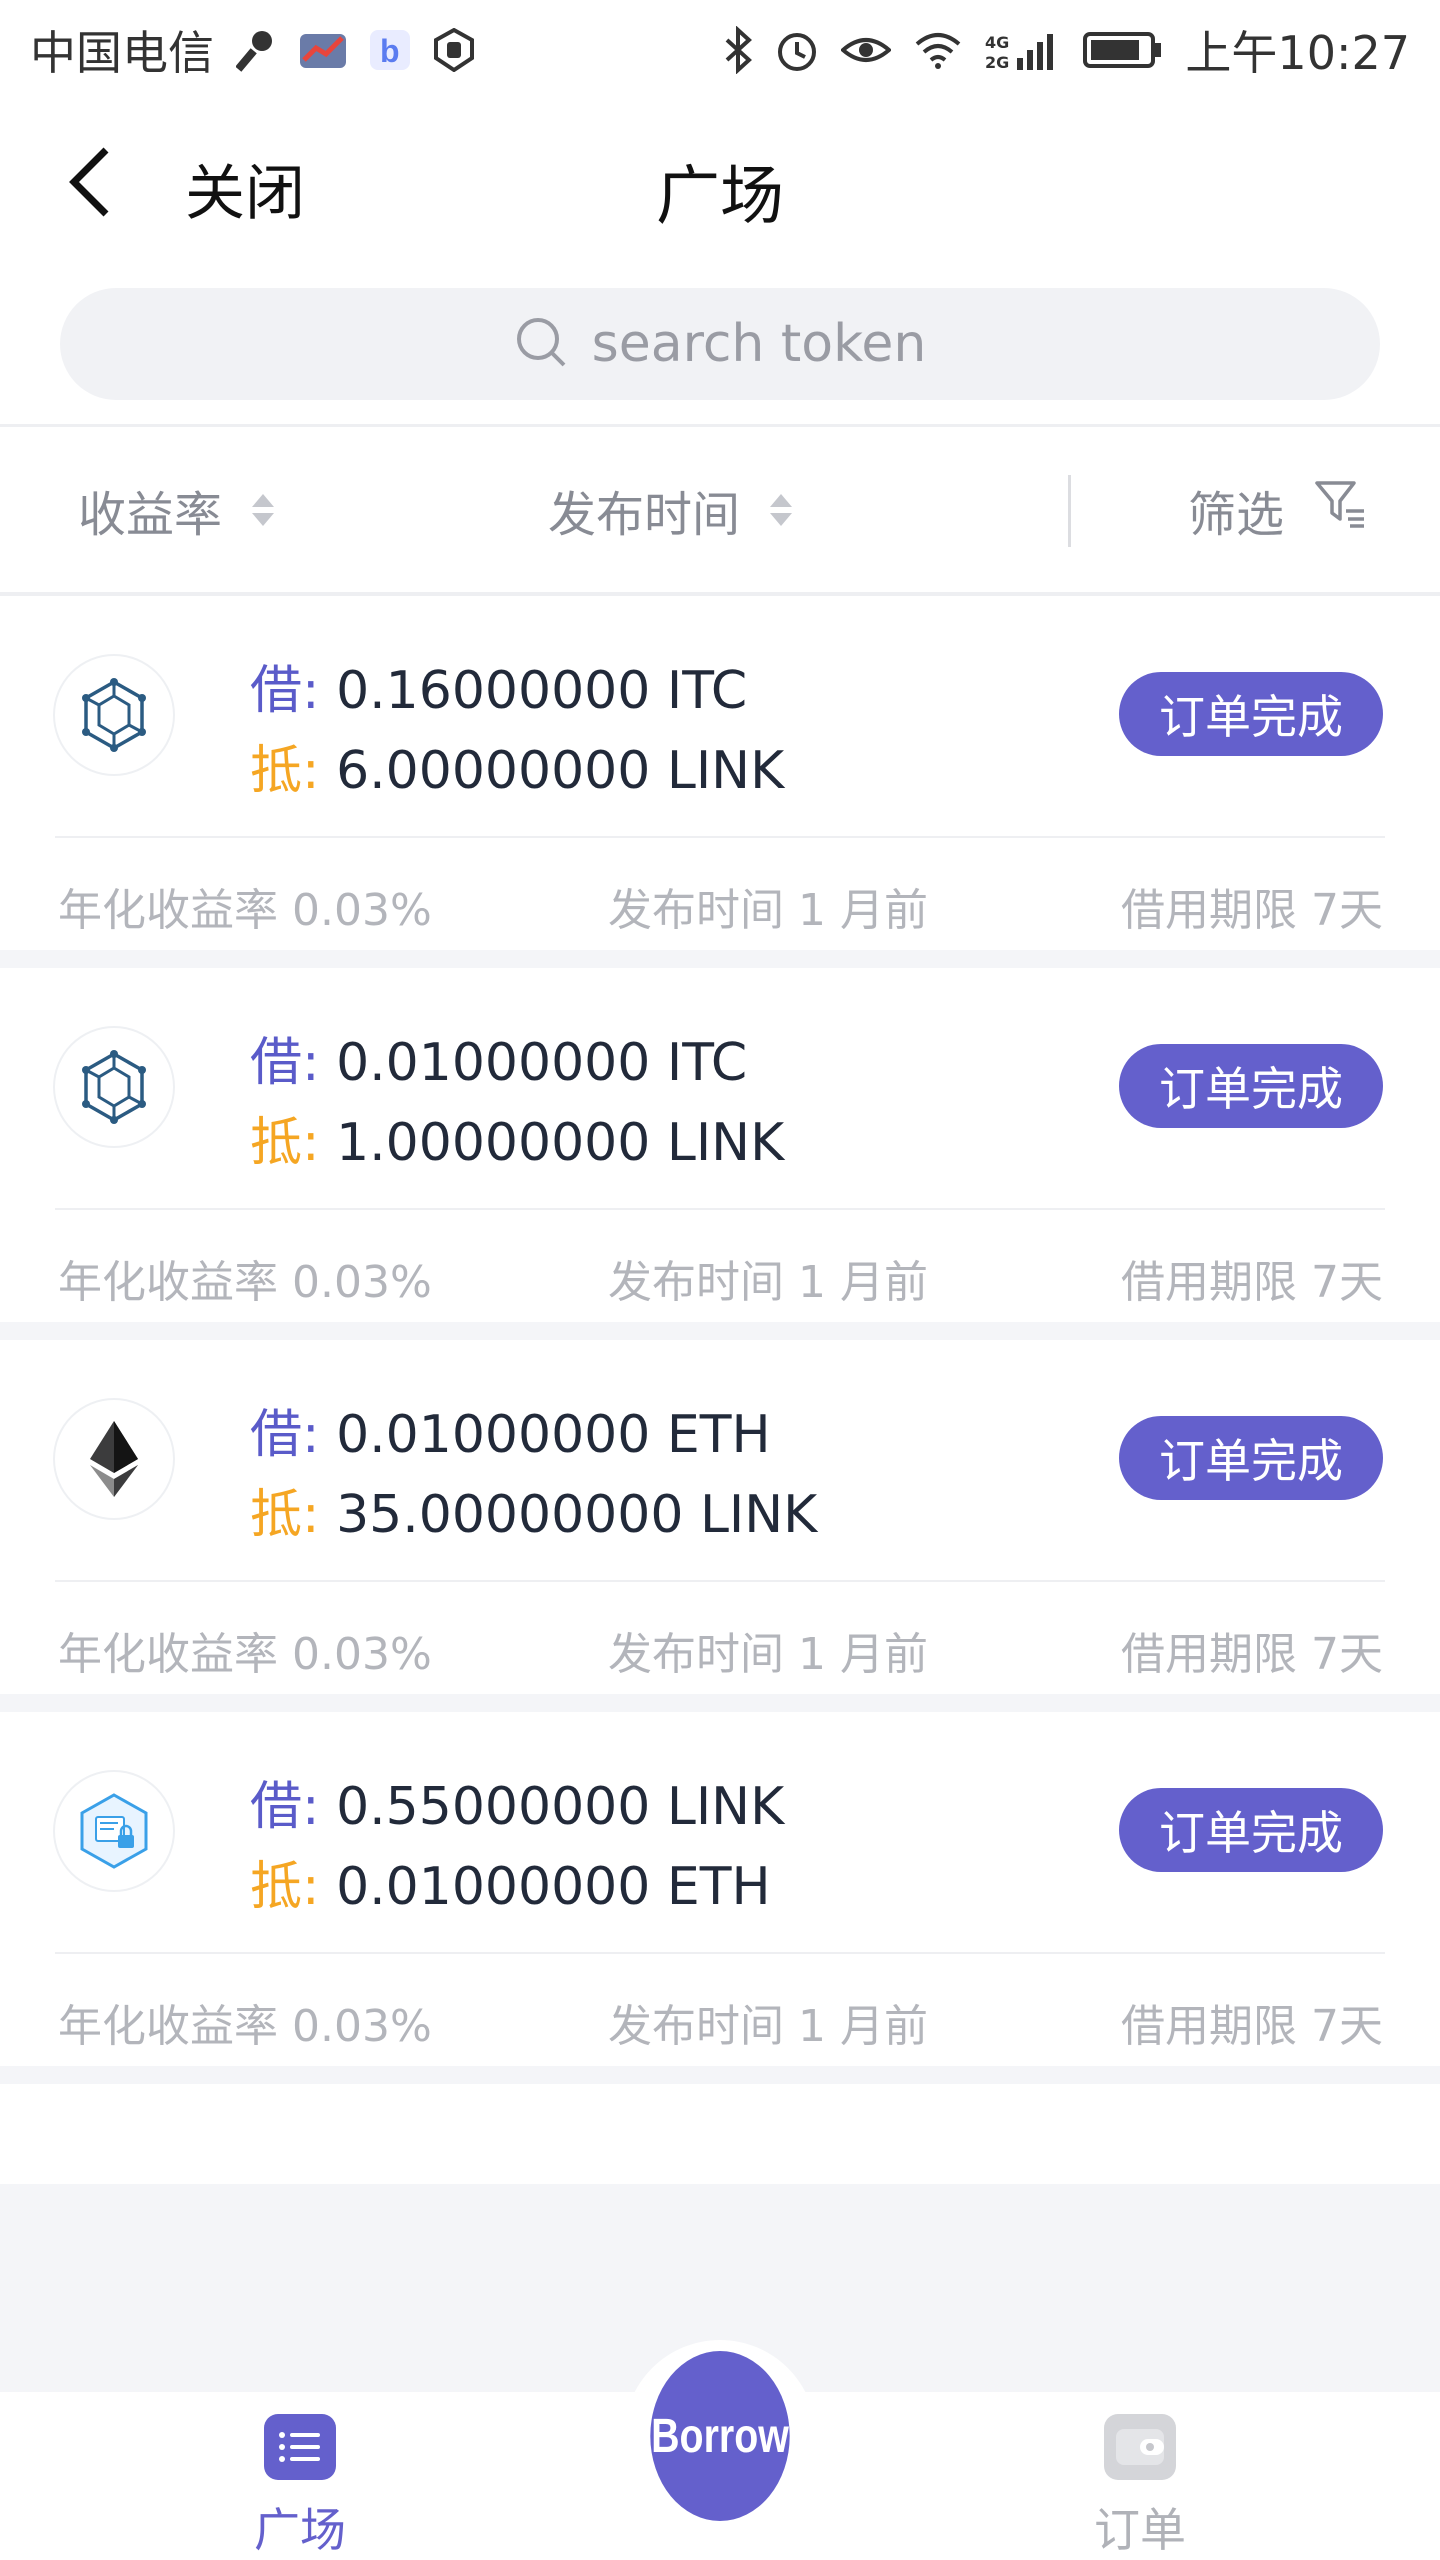 Image resolution: width=1440 pixels, height=2560 pixels. What do you see at coordinates (542, 1063) in the screenshot?
I see `borrow-value: 0.01000000 ITC` at bounding box center [542, 1063].